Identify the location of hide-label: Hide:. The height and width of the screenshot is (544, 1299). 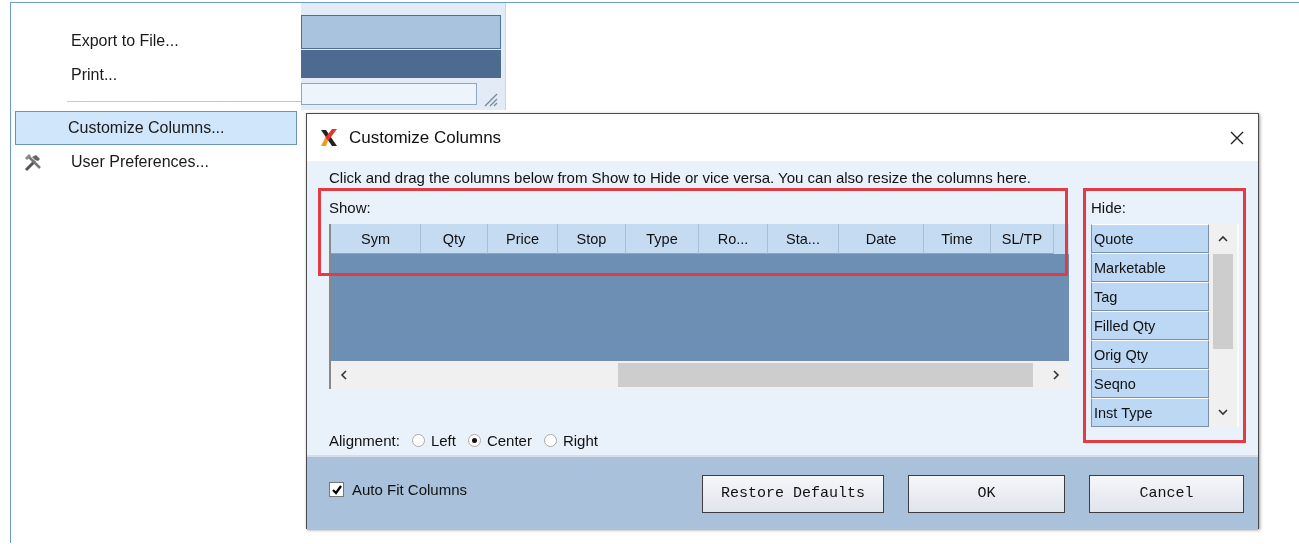
(1109, 208).